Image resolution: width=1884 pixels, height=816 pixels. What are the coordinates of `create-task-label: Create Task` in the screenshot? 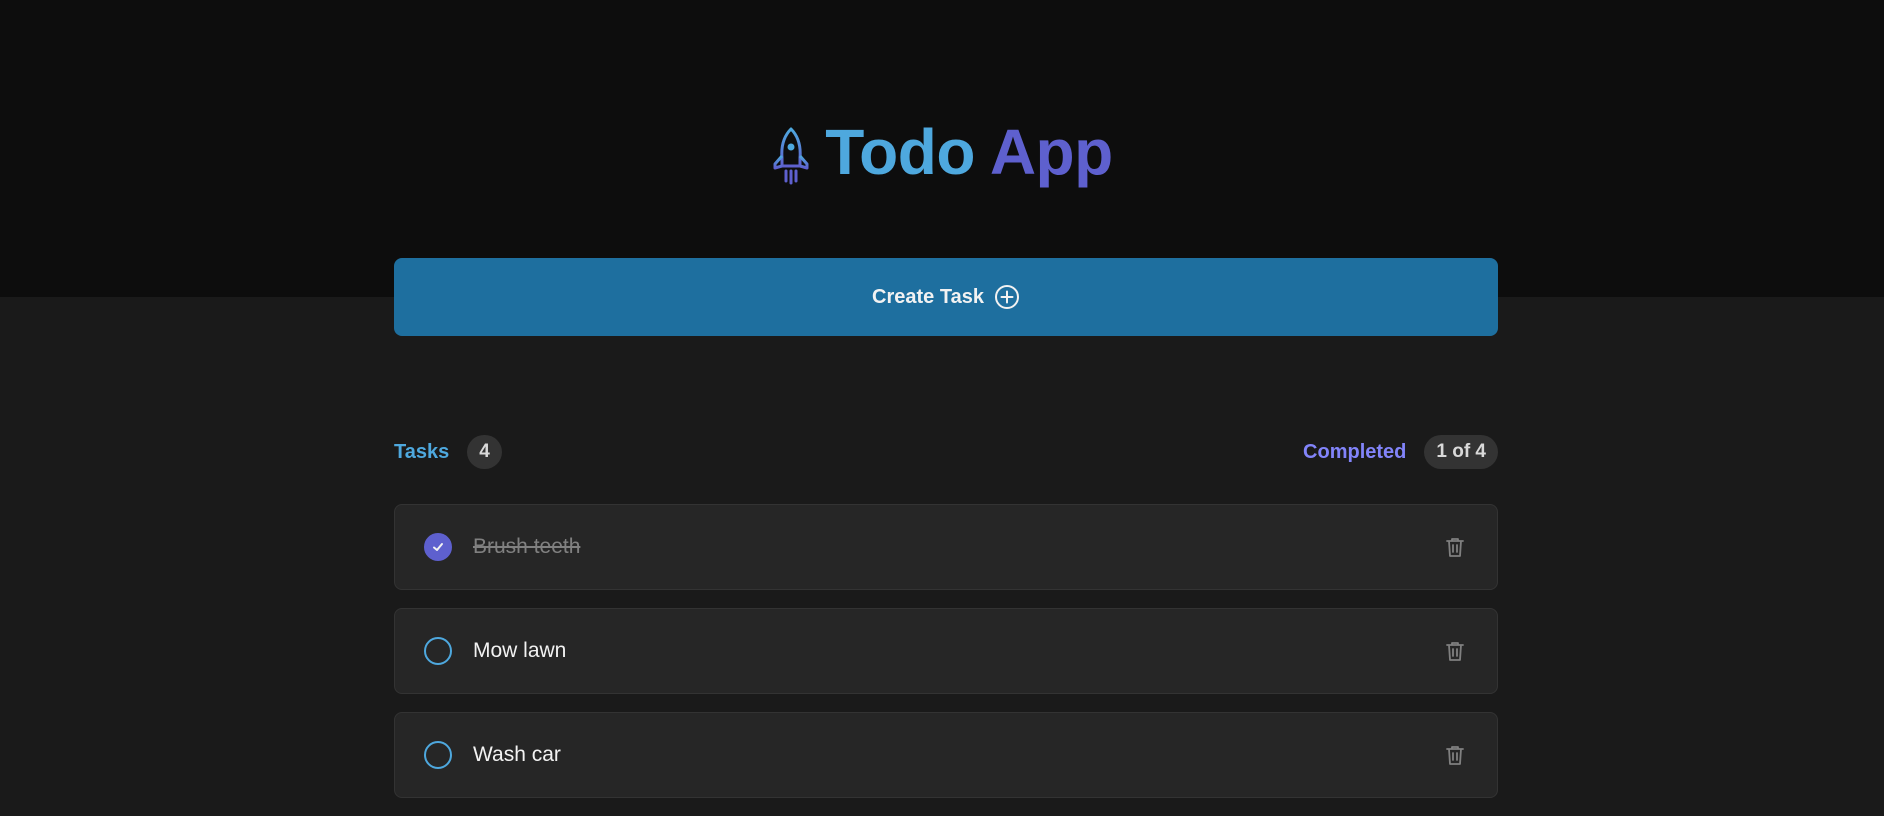 It's located at (928, 296).